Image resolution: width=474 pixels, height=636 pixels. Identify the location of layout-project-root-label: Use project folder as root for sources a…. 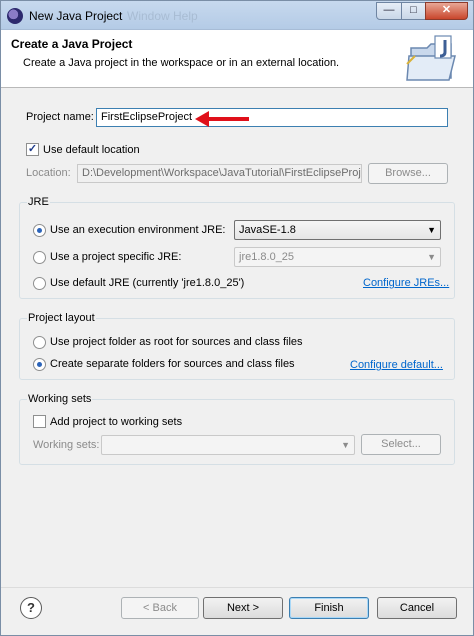
(176, 342).